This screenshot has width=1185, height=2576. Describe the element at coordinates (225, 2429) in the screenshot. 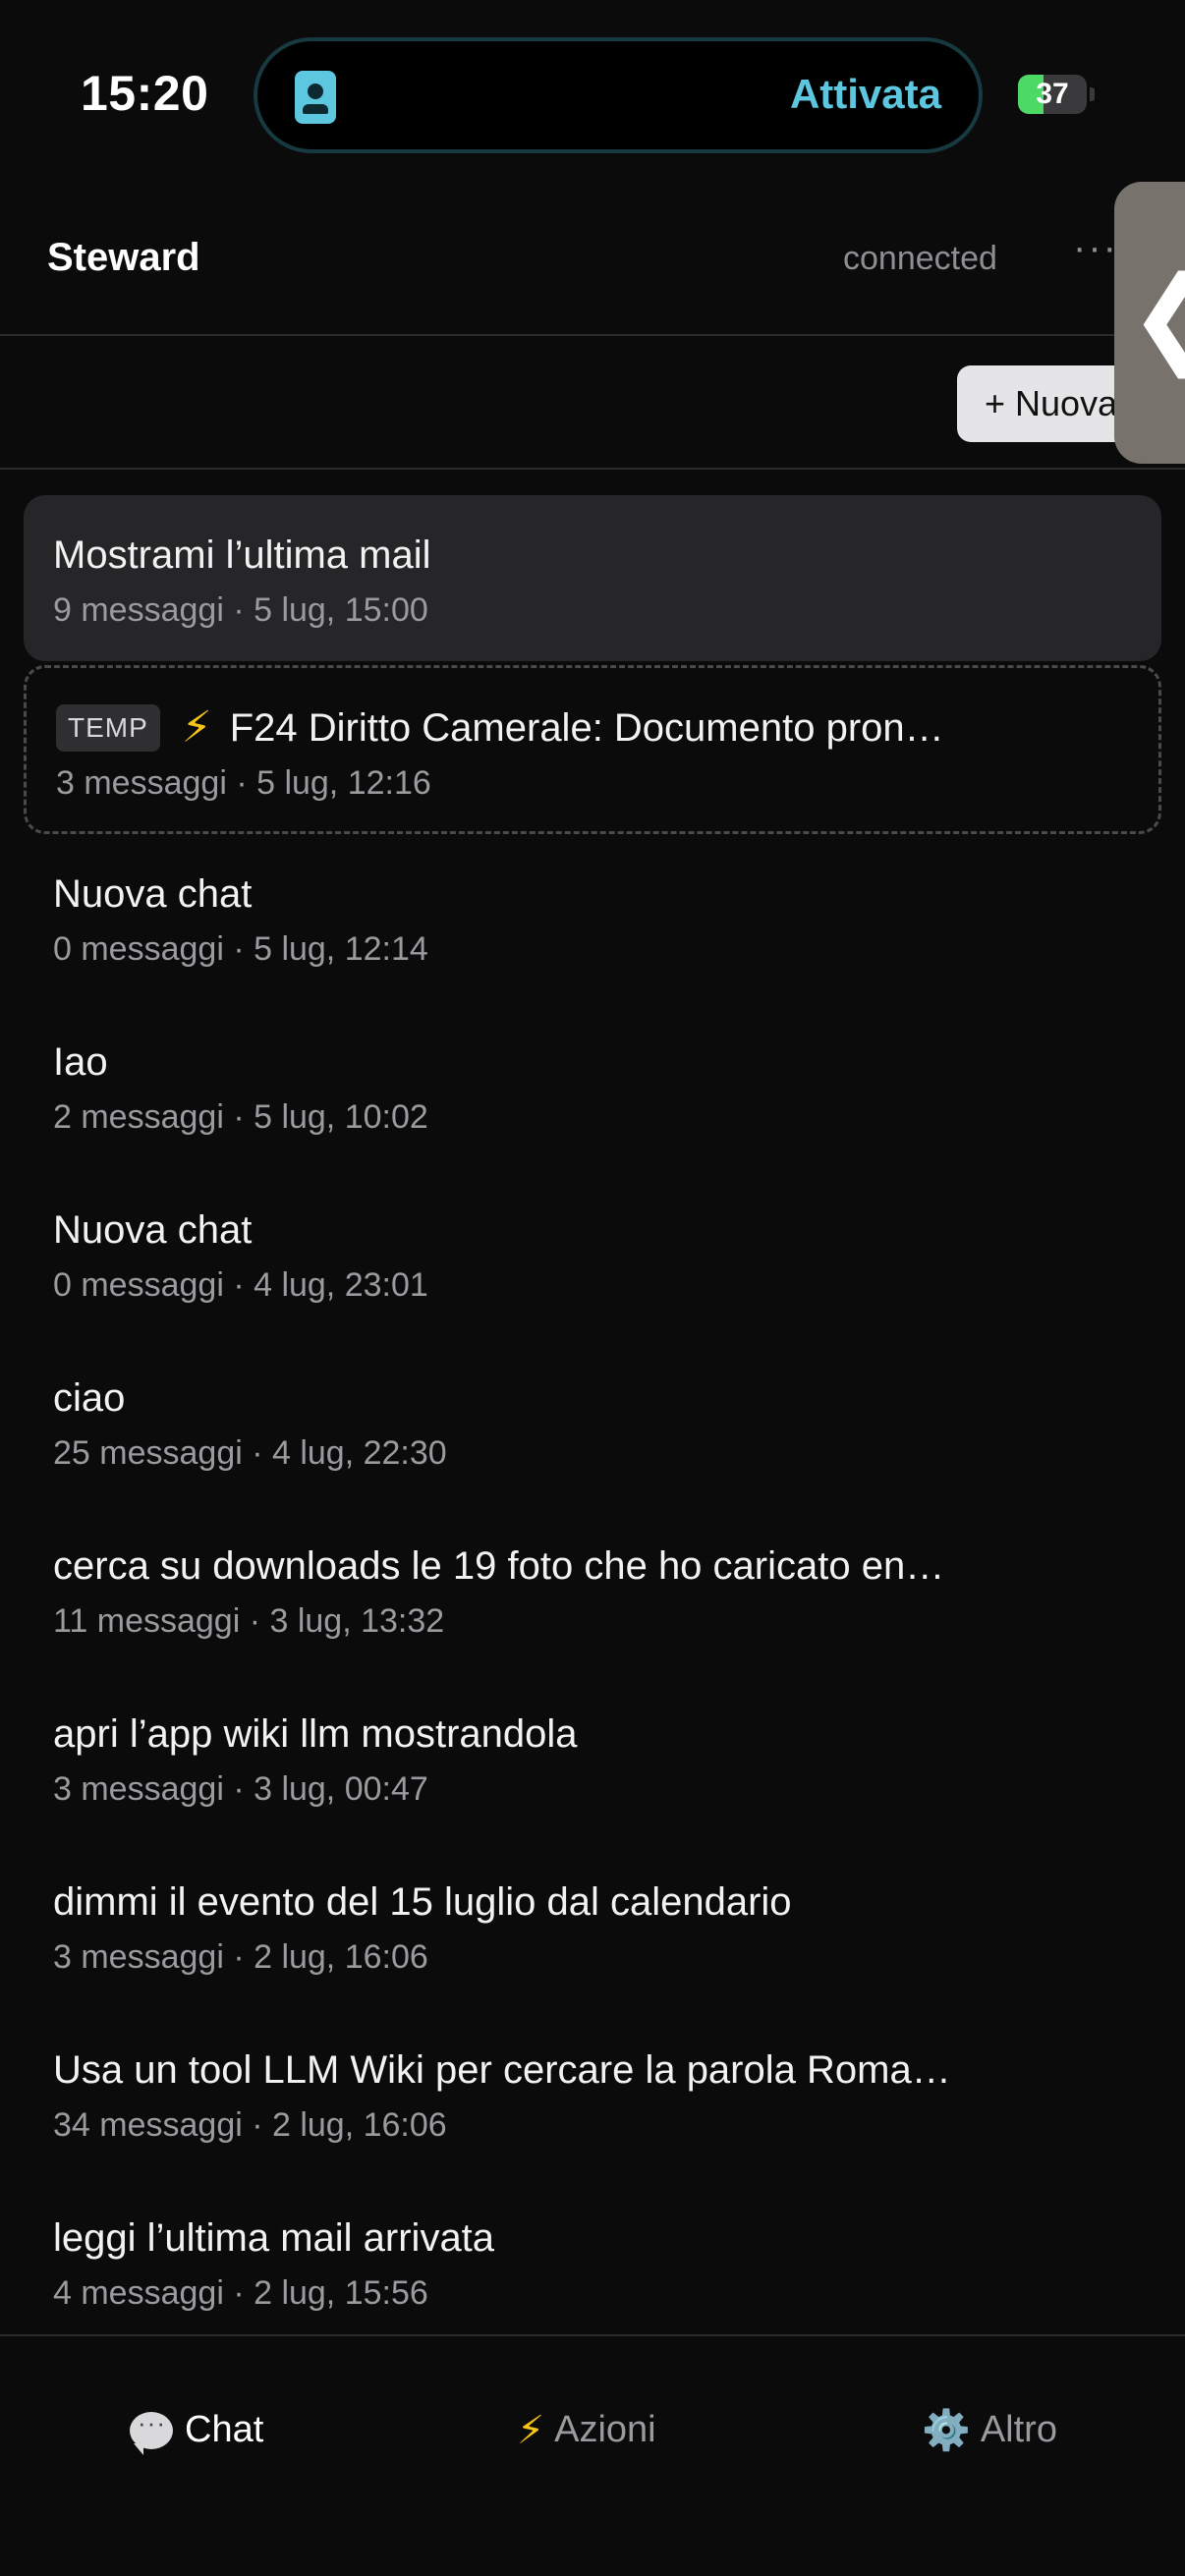

I see `tab-label: Chat` at that location.